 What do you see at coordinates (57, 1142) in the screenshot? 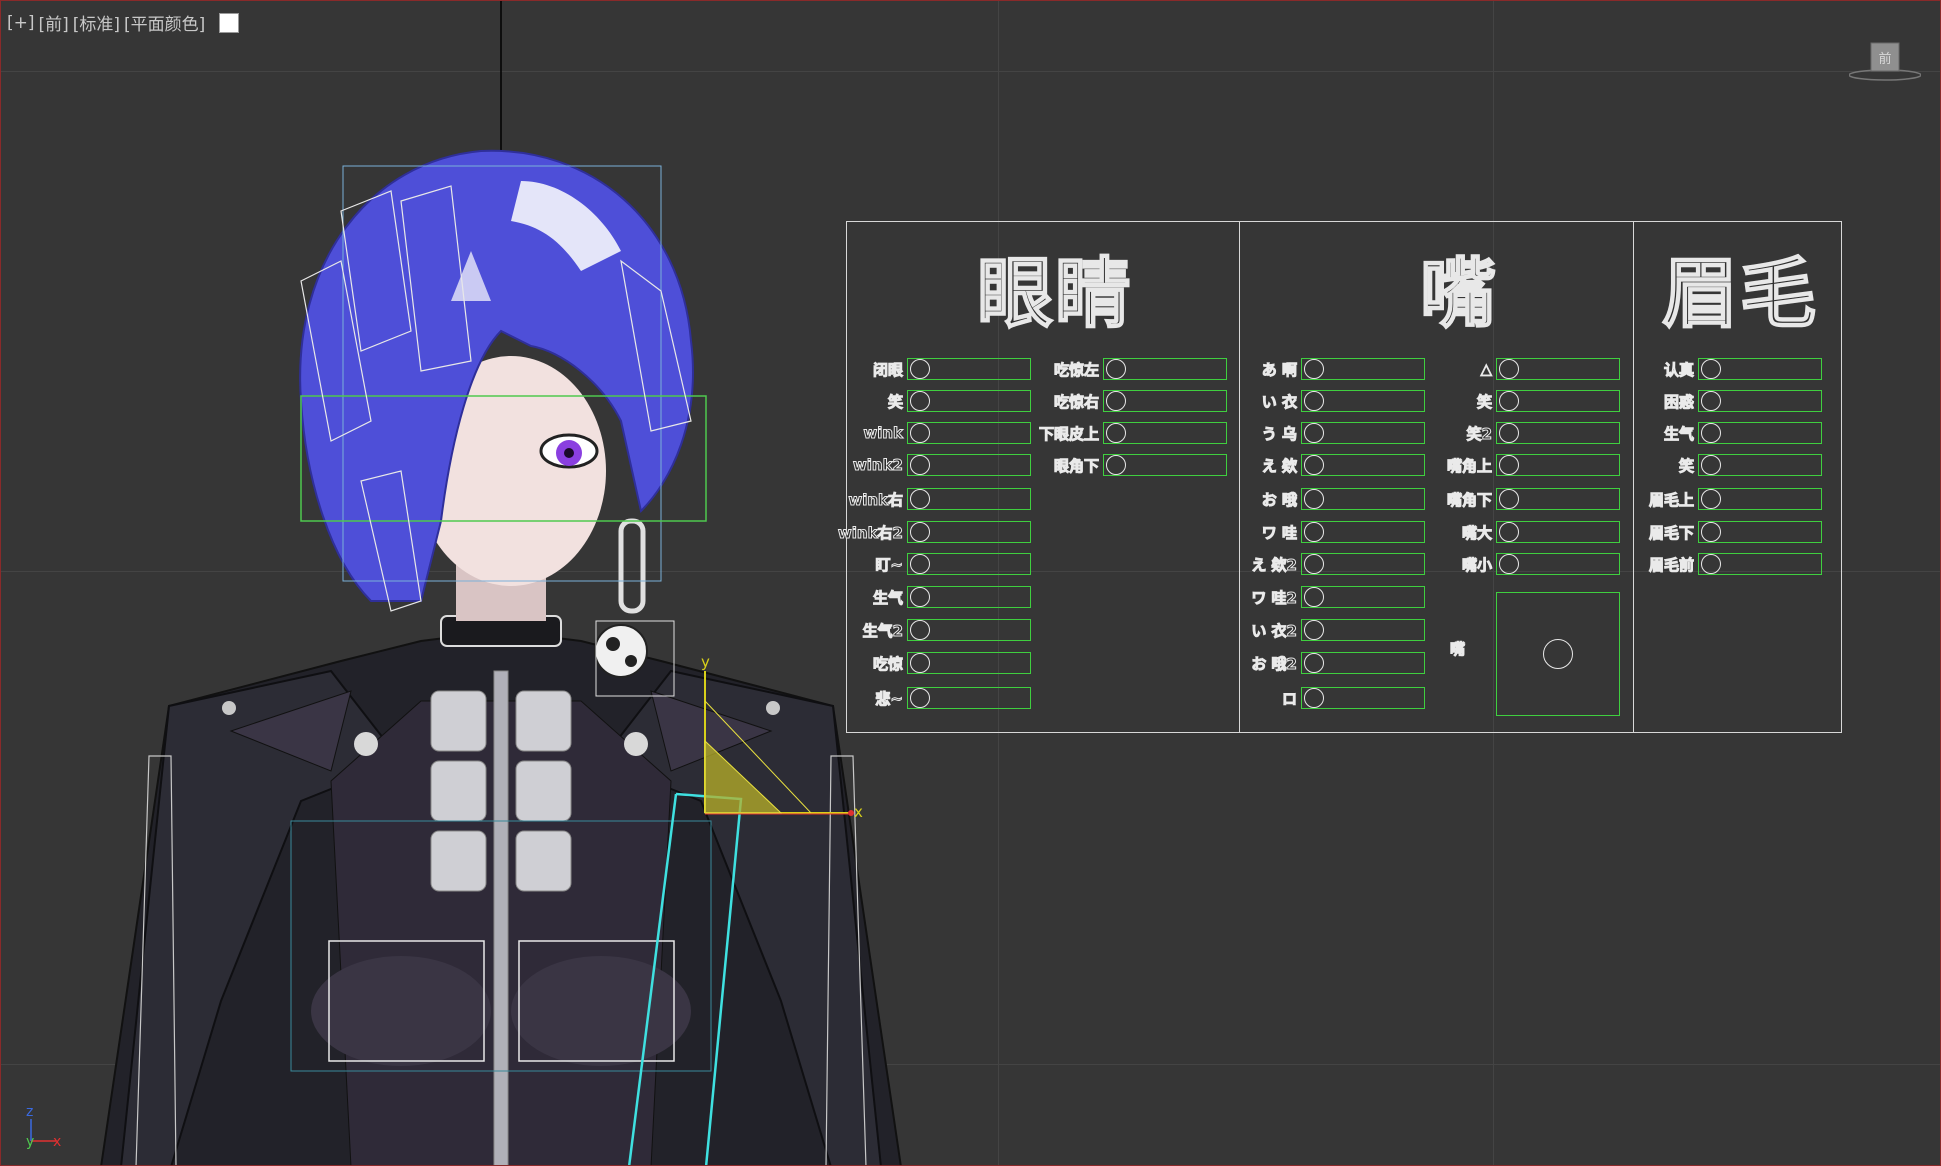
I see `tripod-x-label: x` at bounding box center [57, 1142].